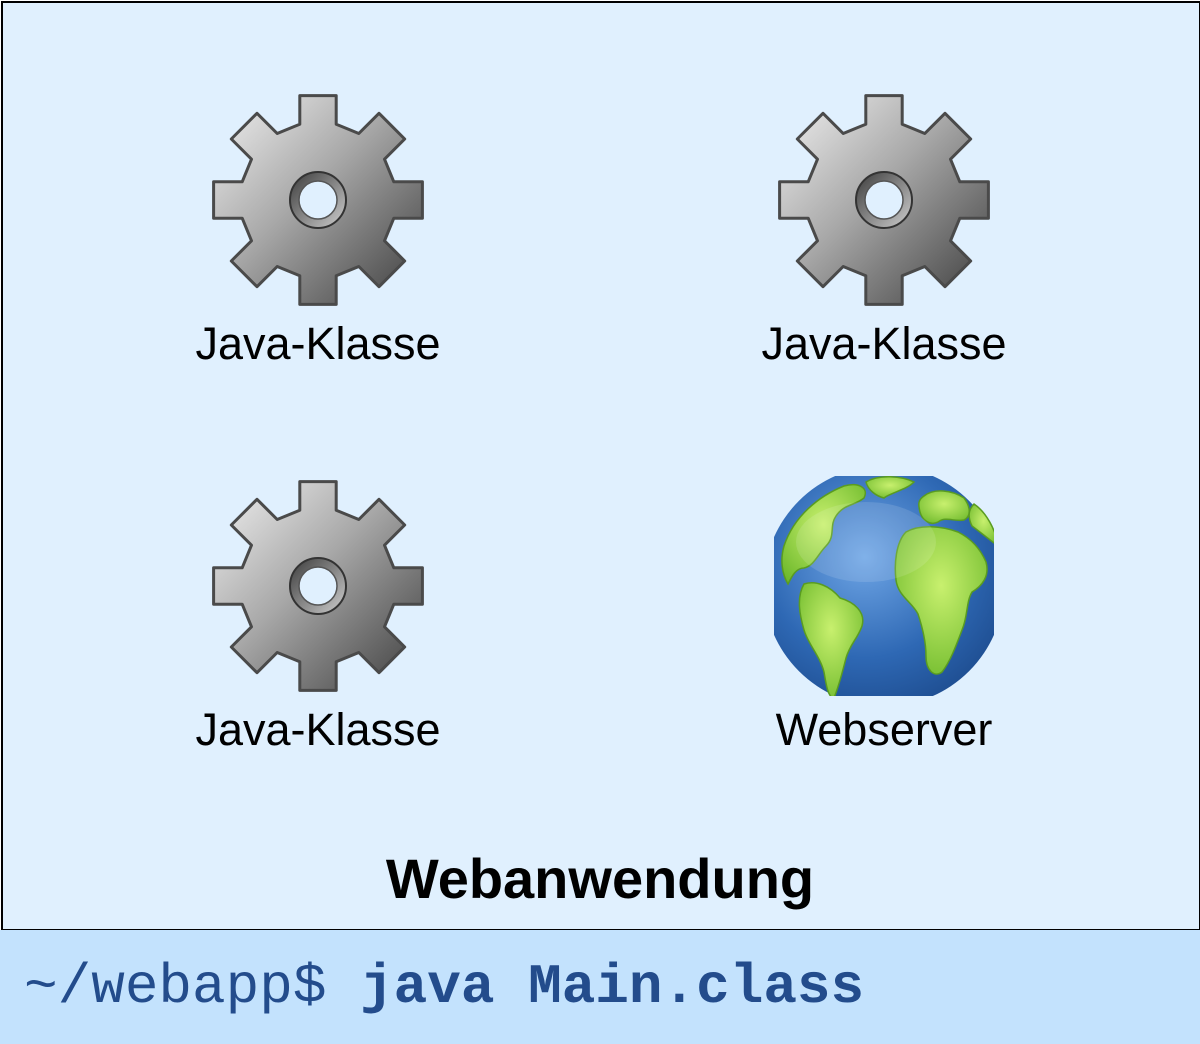  What do you see at coordinates (612, 987) in the screenshot?
I see `terminal-command: java Main.class` at bounding box center [612, 987].